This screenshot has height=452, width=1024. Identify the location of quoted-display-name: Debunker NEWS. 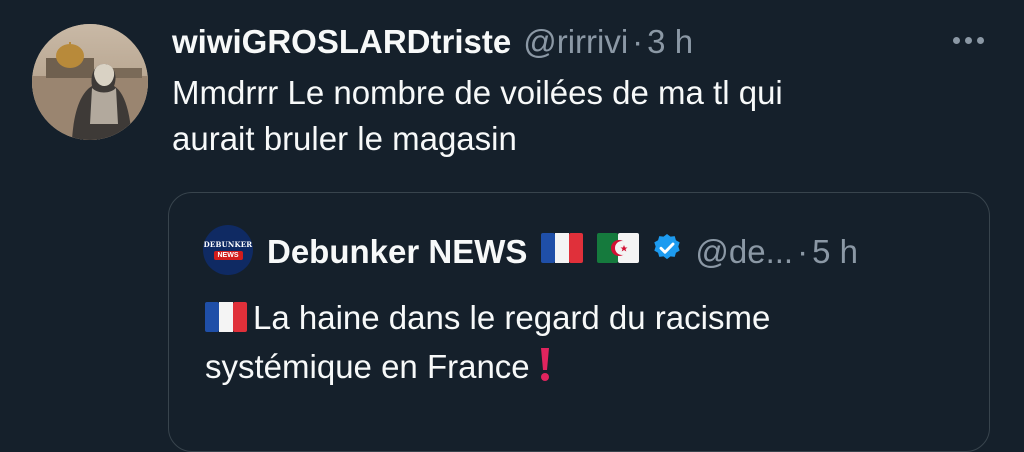
(397, 252).